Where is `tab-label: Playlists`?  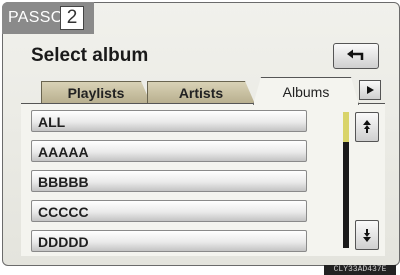 tab-label: Playlists is located at coordinates (96, 93).